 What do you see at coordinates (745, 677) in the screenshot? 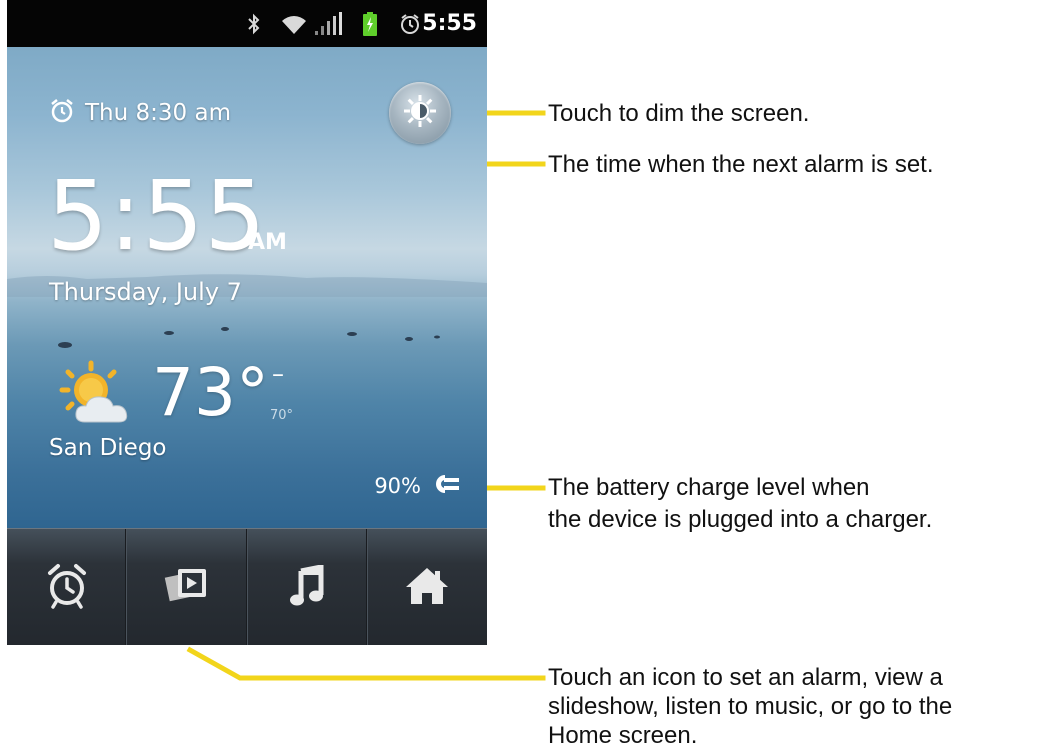
I see `callout-icons-line1: Touch an icon to set an alarm, view a` at bounding box center [745, 677].